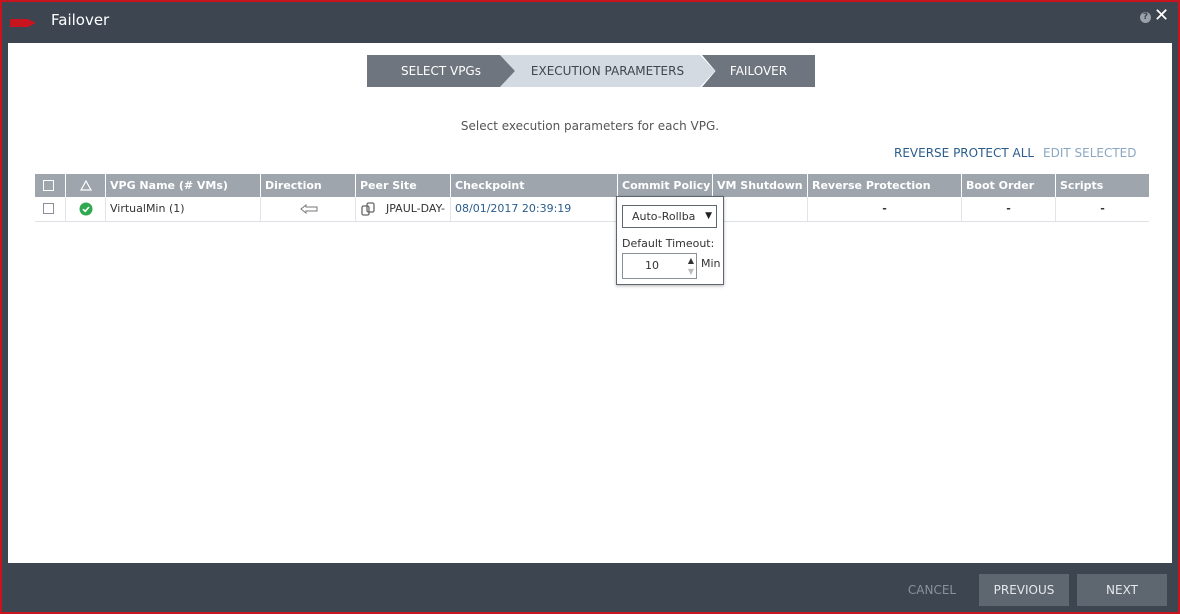 The width and height of the screenshot is (1180, 614). I want to click on title-bar: Failover ? ✕, so click(590, 22).